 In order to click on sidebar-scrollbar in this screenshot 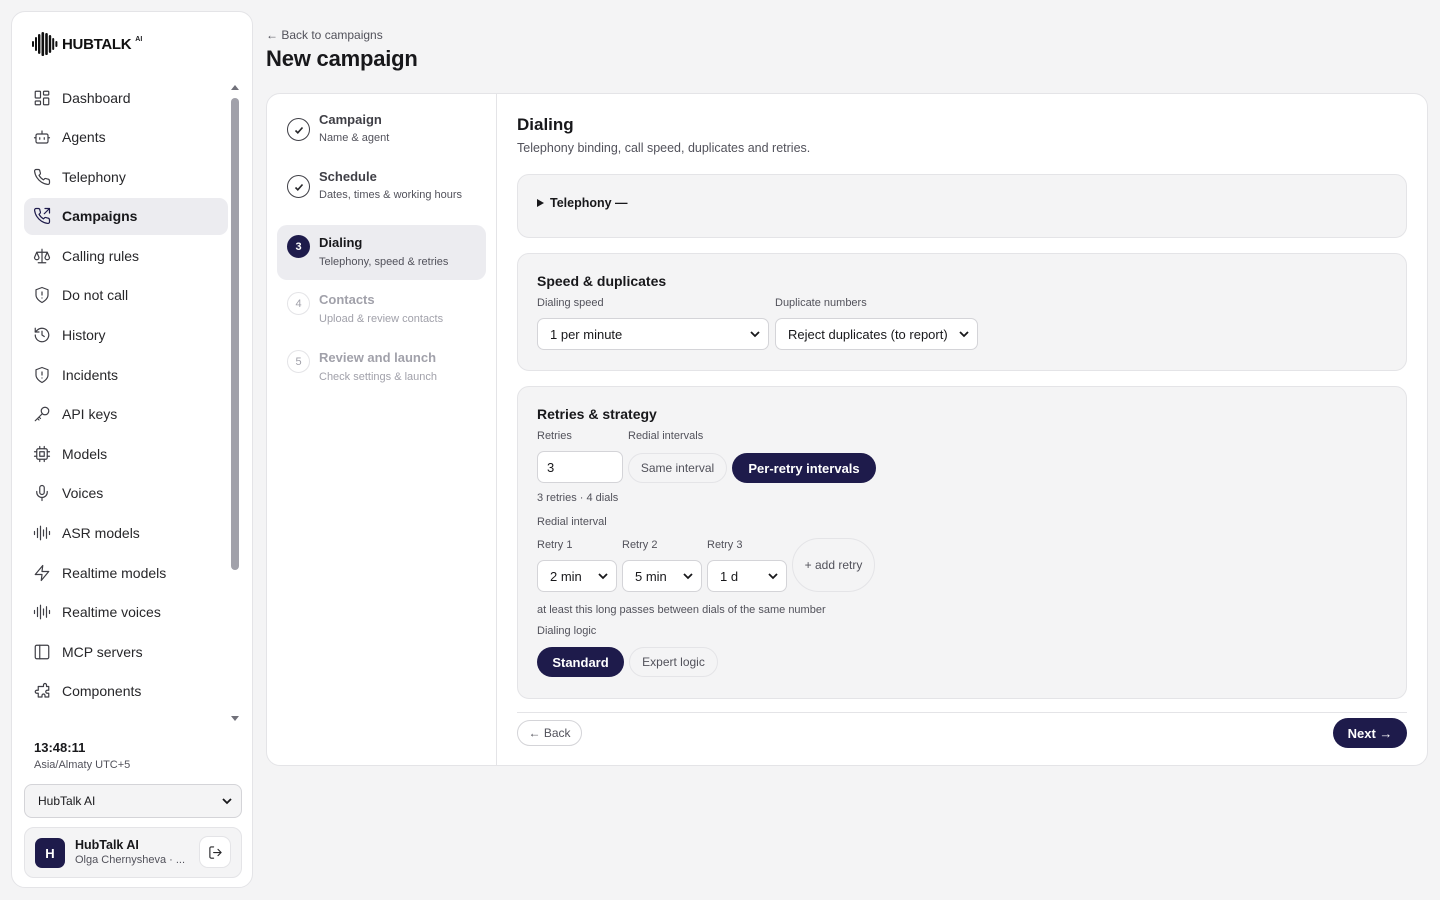, I will do `click(235, 403)`.